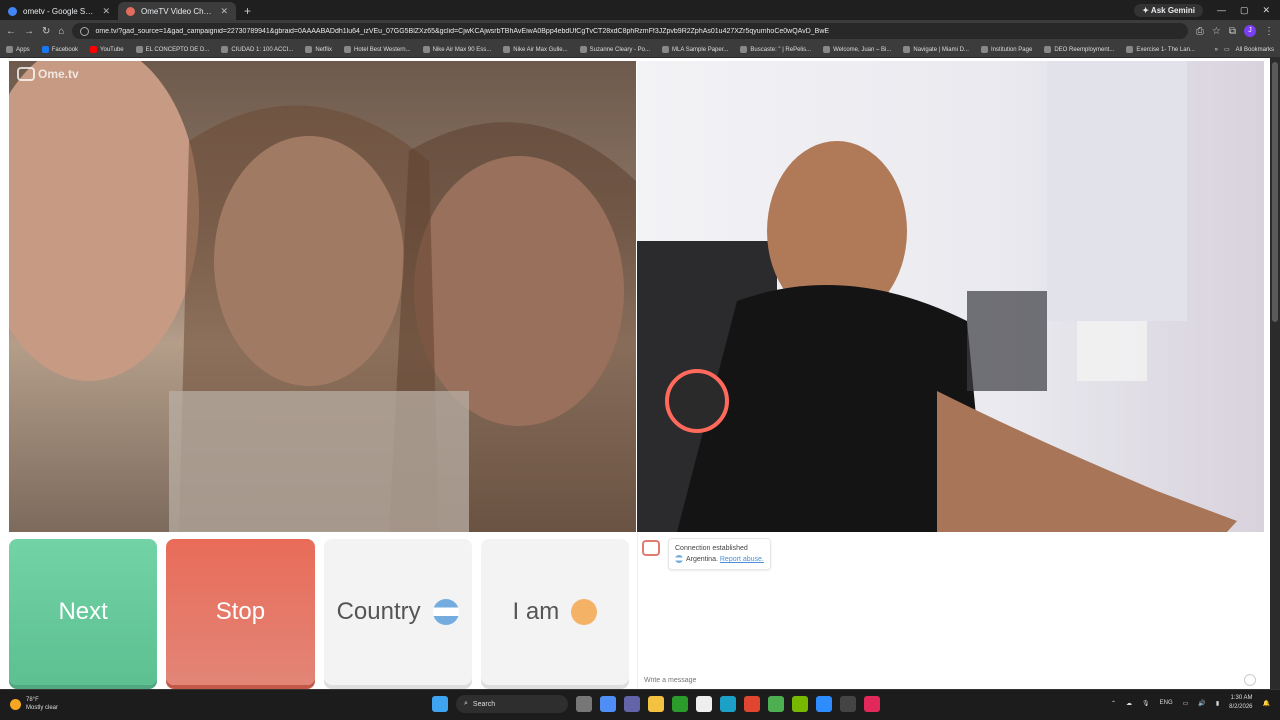 The height and width of the screenshot is (720, 1280). Describe the element at coordinates (1200, 31) in the screenshot. I see `install-icon: ⎙` at that location.